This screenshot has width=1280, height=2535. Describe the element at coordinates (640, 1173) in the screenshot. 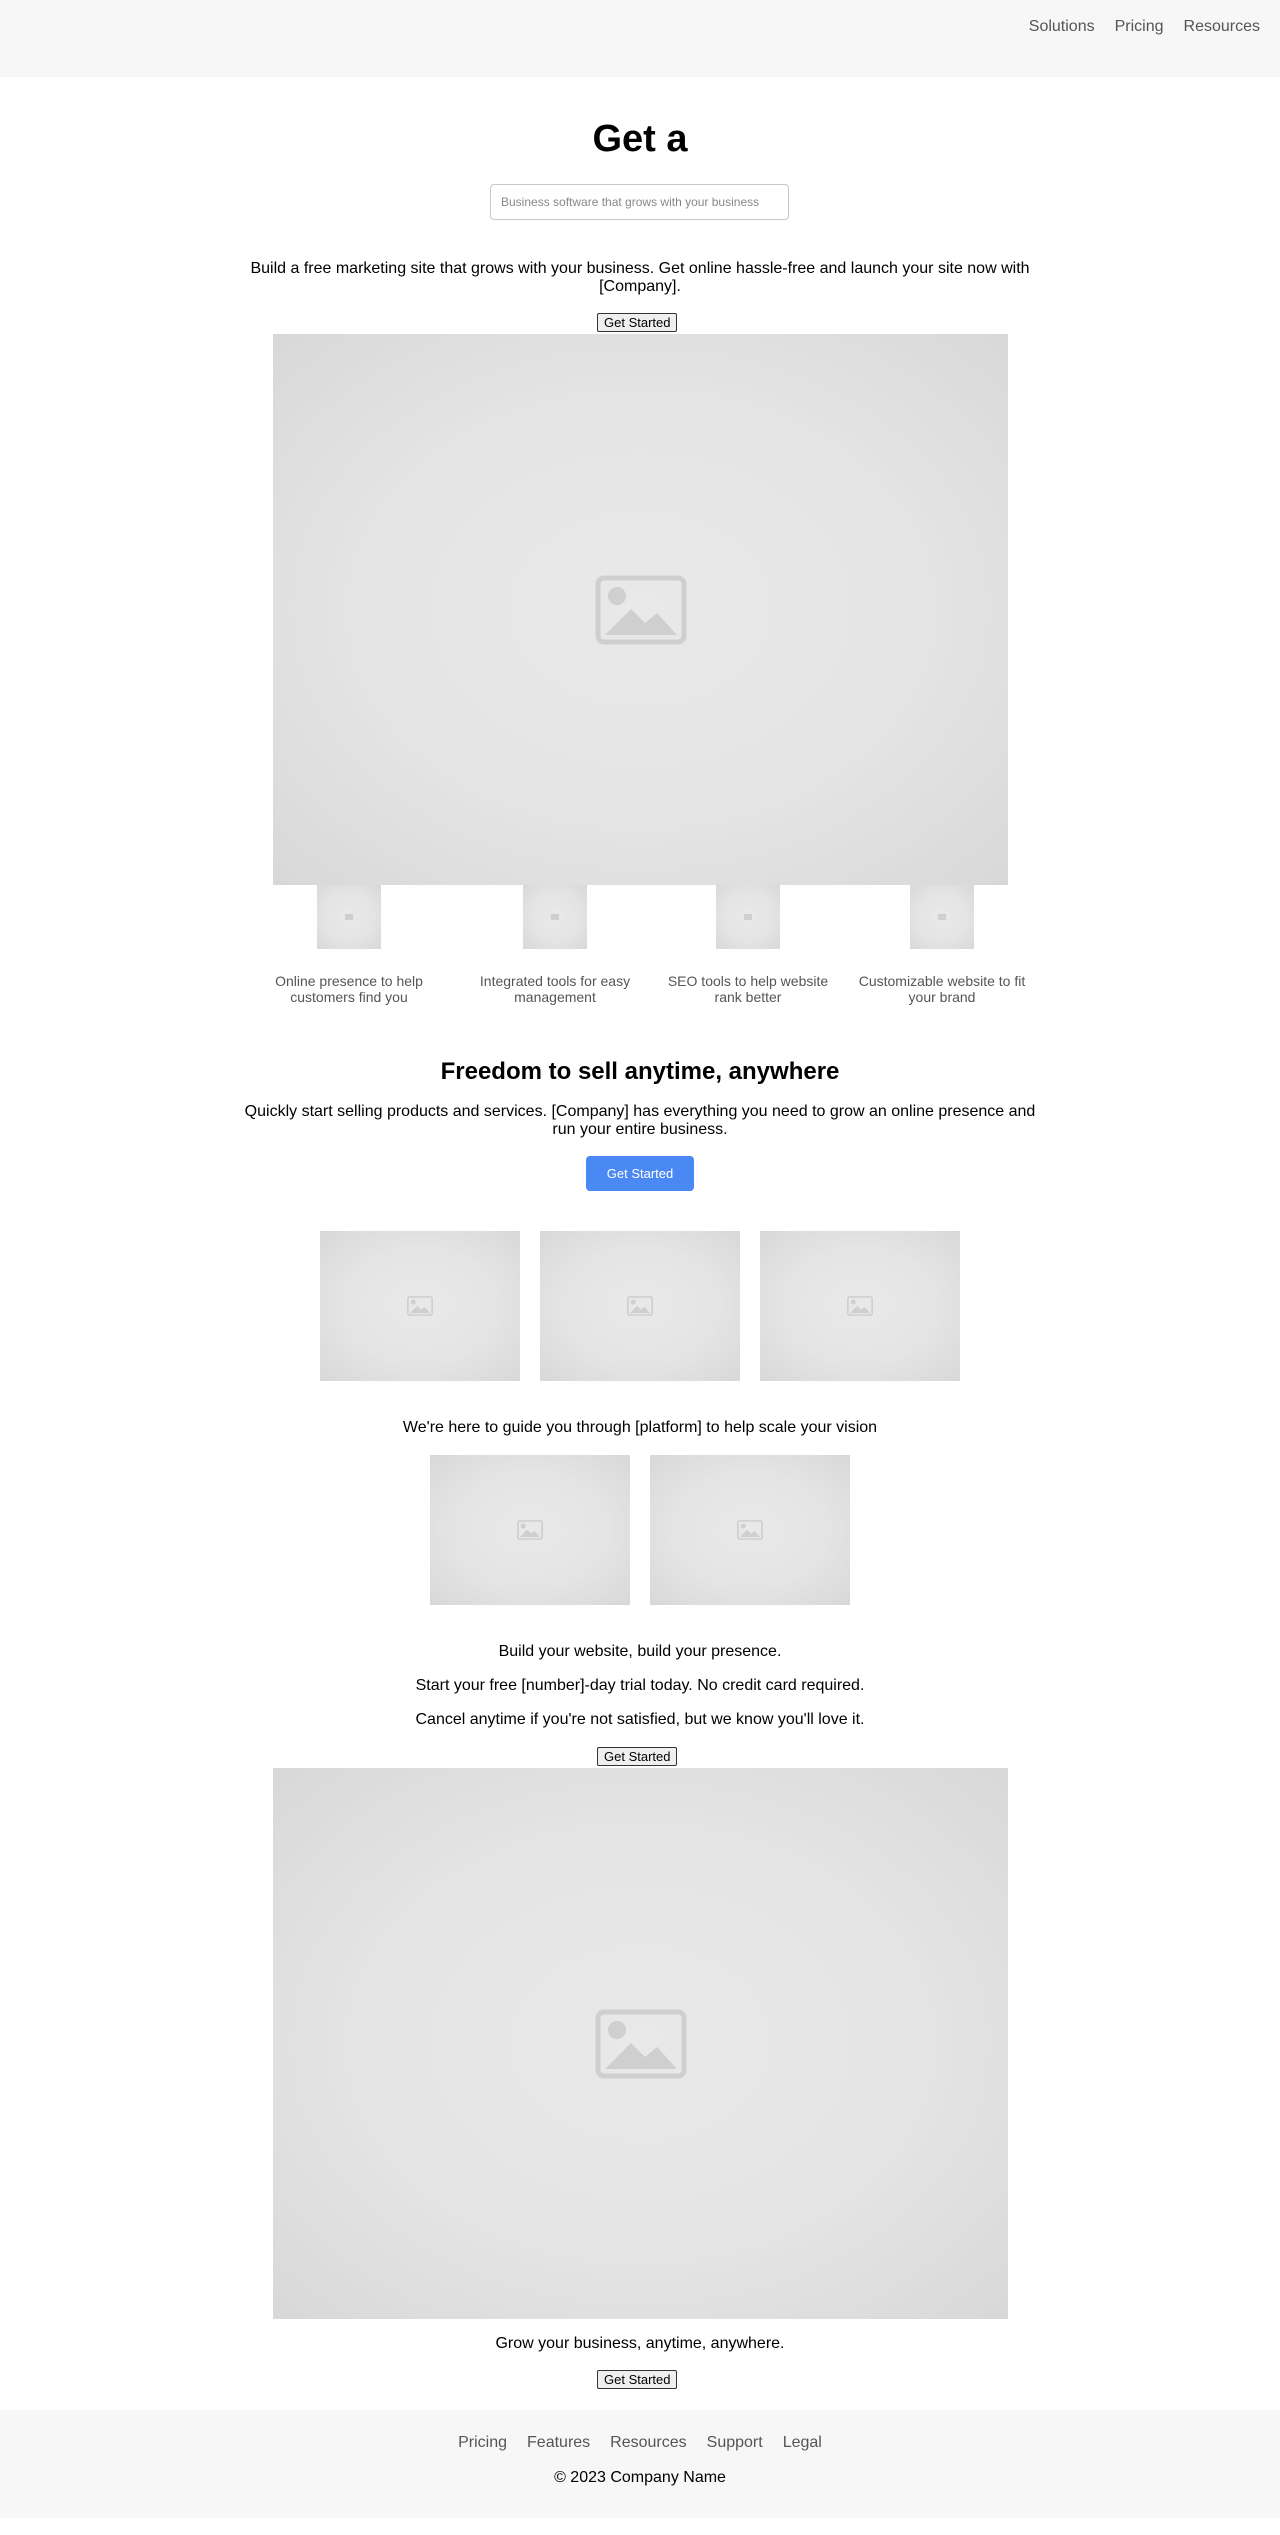

I see `get-started-button-primary: Get Started` at that location.